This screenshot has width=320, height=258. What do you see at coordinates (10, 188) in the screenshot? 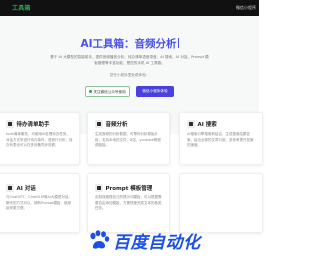
I see `chat-icon` at bounding box center [10, 188].